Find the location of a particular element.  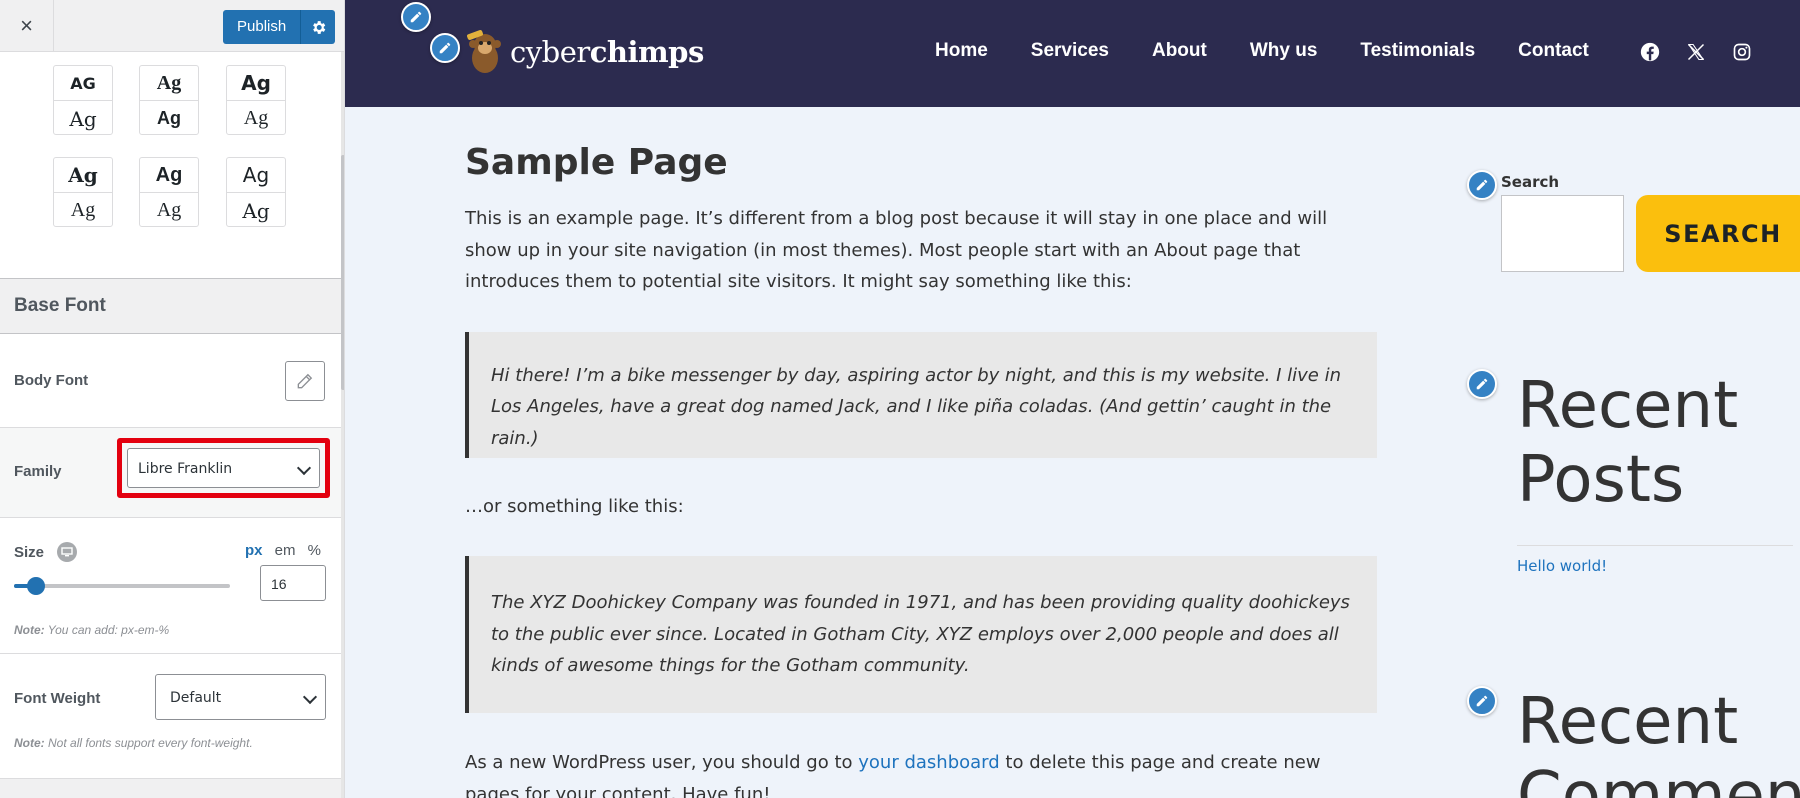

publish-settings-gear-icon is located at coordinates (318, 27).